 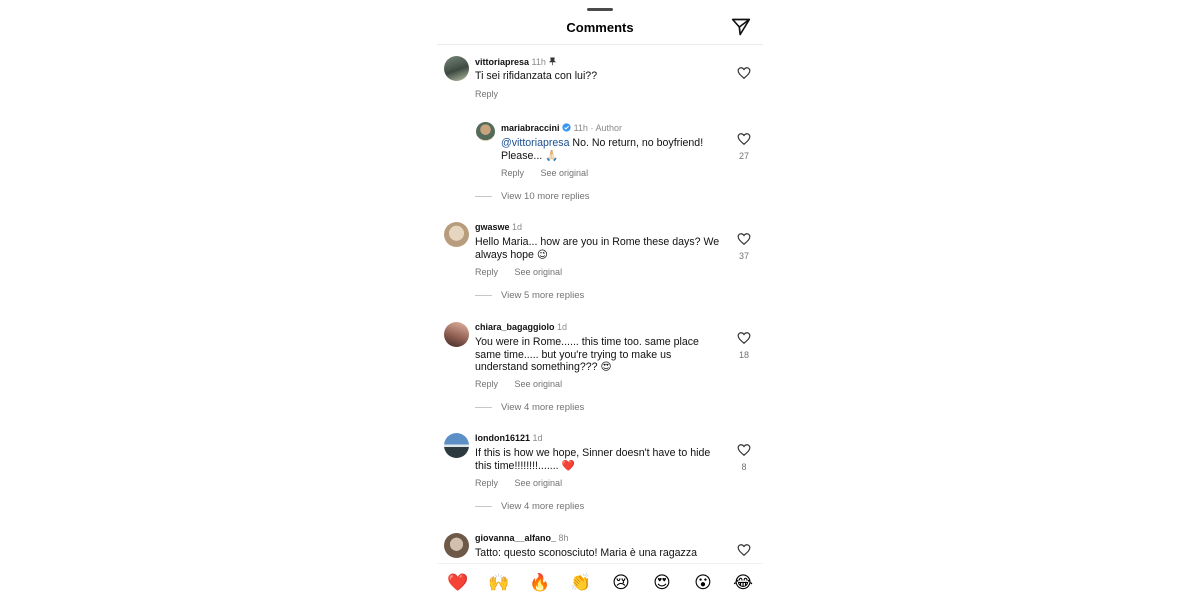 I want to click on pin-icon, so click(x=553, y=61).